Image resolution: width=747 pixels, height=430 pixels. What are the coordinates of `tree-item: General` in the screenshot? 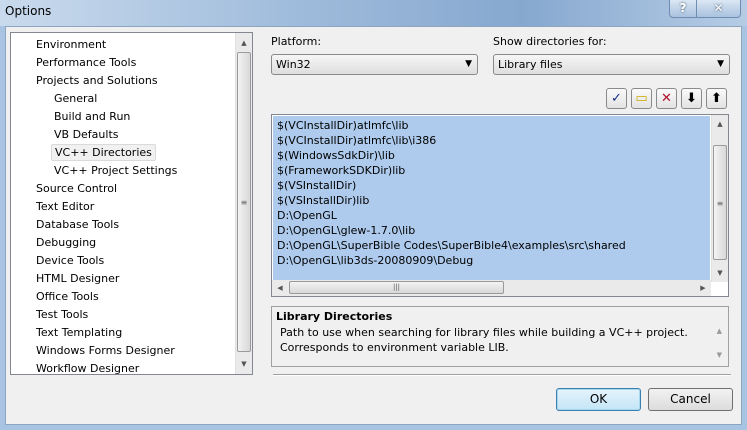 It's located at (75, 98).